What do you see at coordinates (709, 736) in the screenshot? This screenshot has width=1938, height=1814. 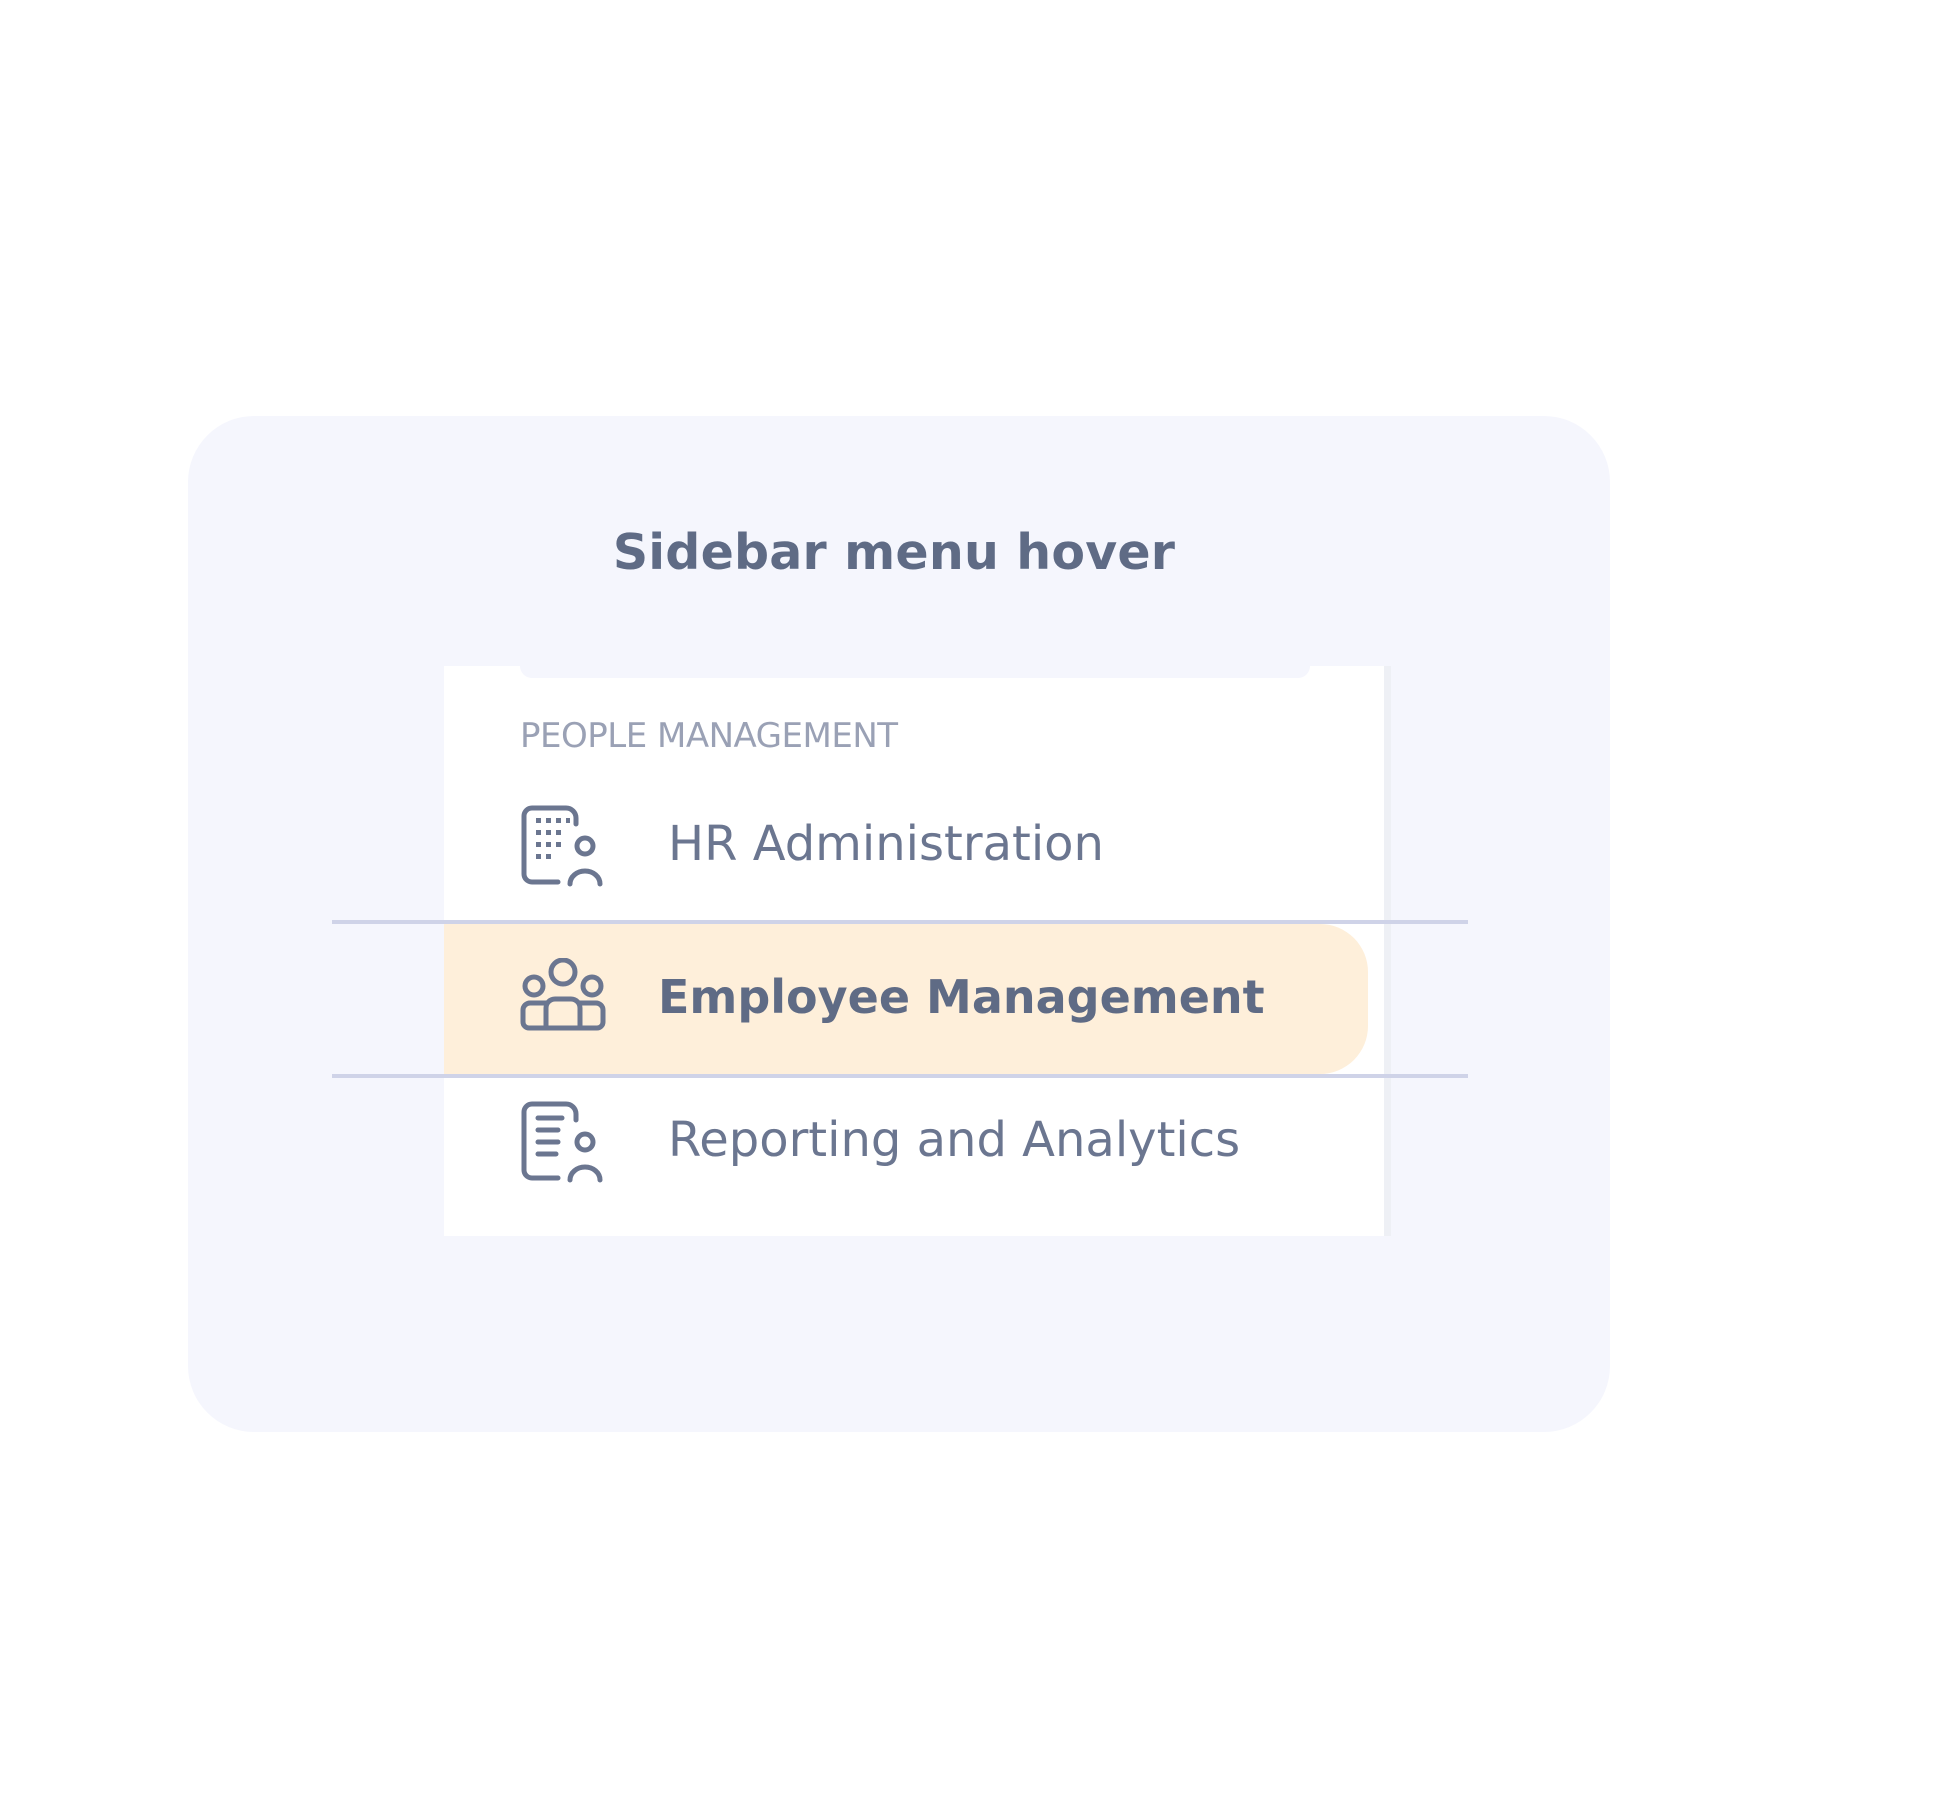 I see `section-label: PEOPLE MANAGEMENT` at bounding box center [709, 736].